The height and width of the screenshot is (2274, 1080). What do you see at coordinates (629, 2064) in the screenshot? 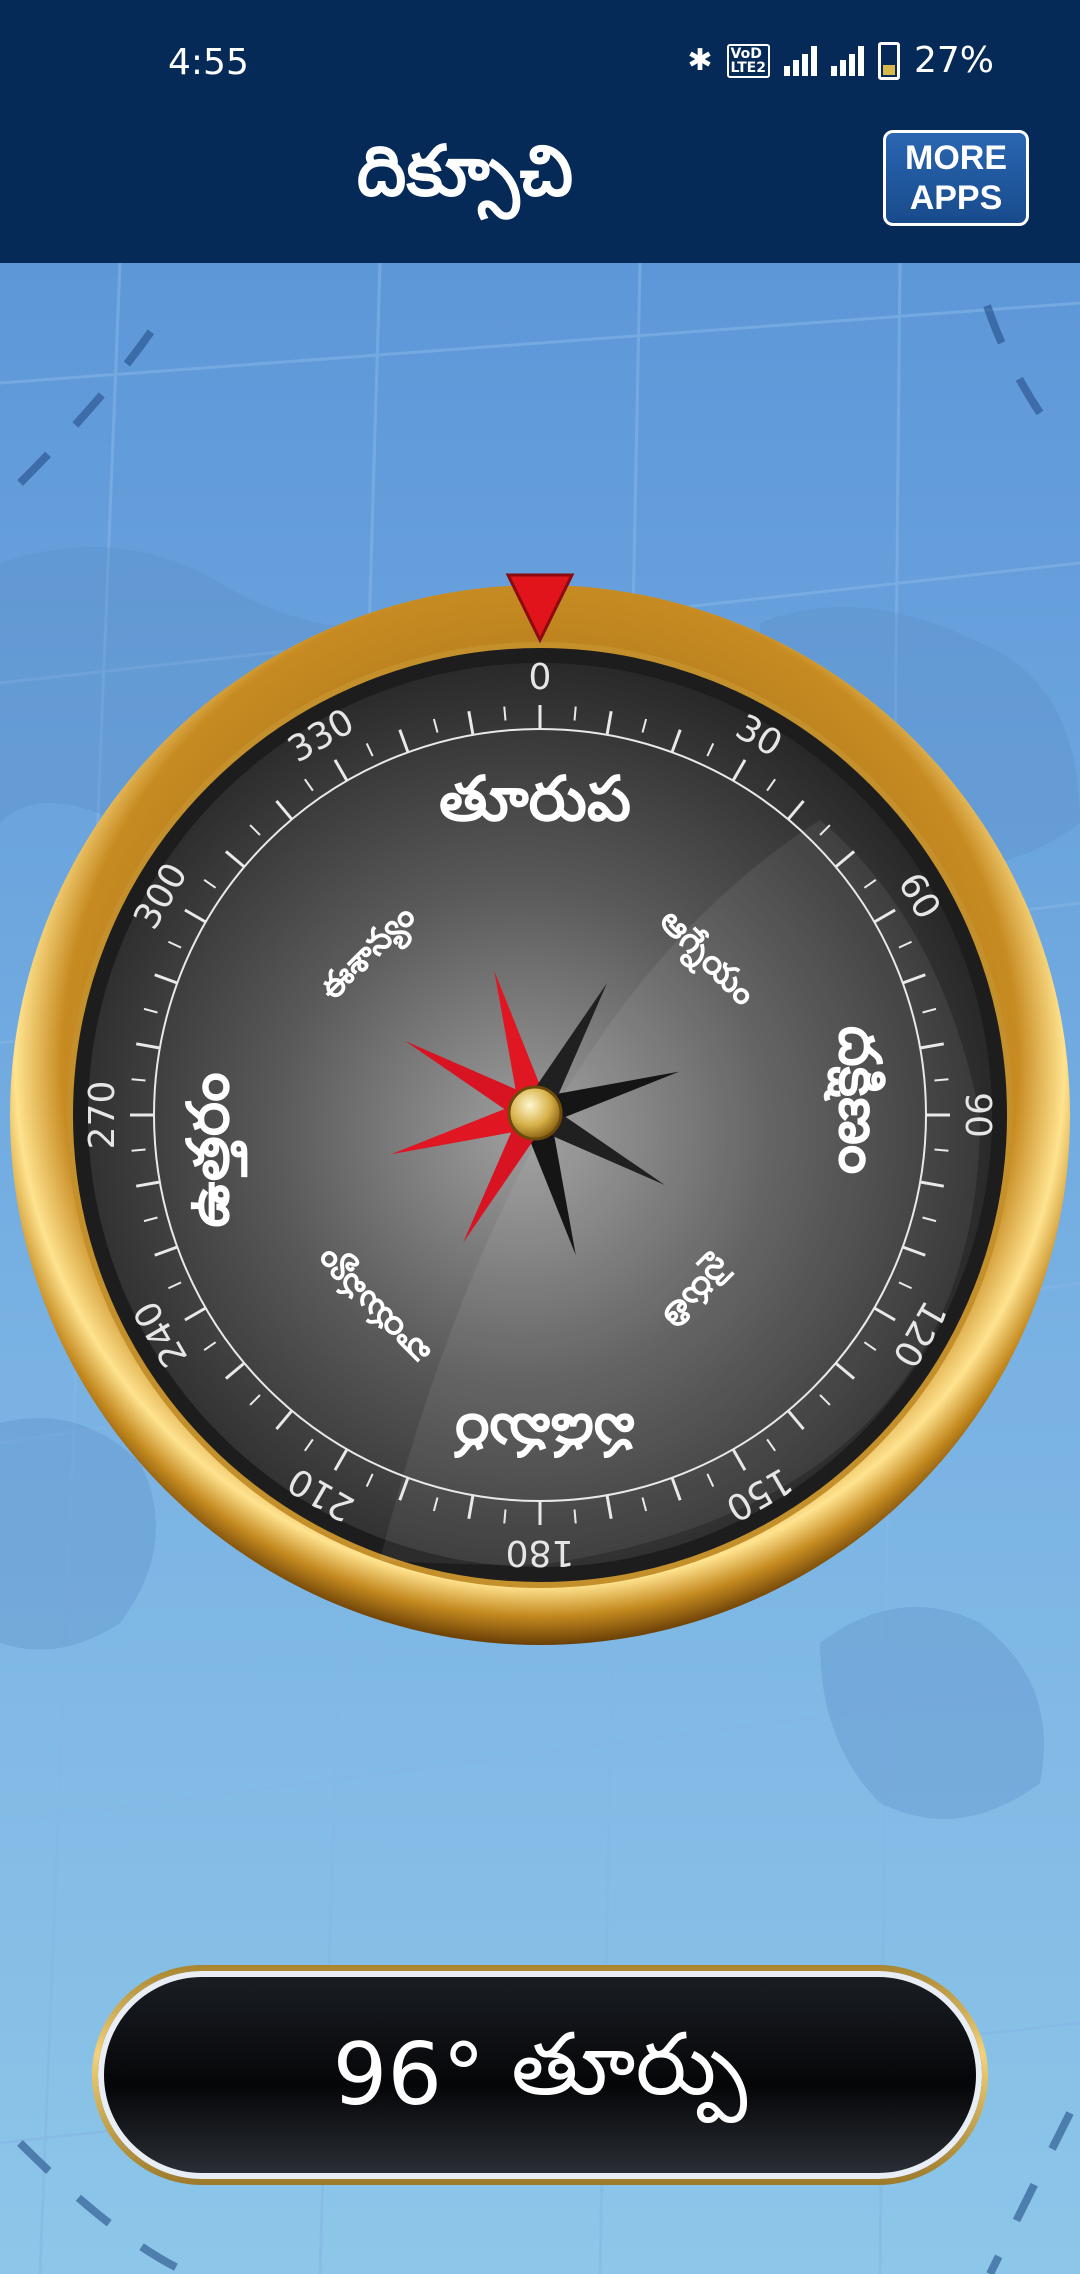
I see `heading-direction: తూర్పు` at bounding box center [629, 2064].